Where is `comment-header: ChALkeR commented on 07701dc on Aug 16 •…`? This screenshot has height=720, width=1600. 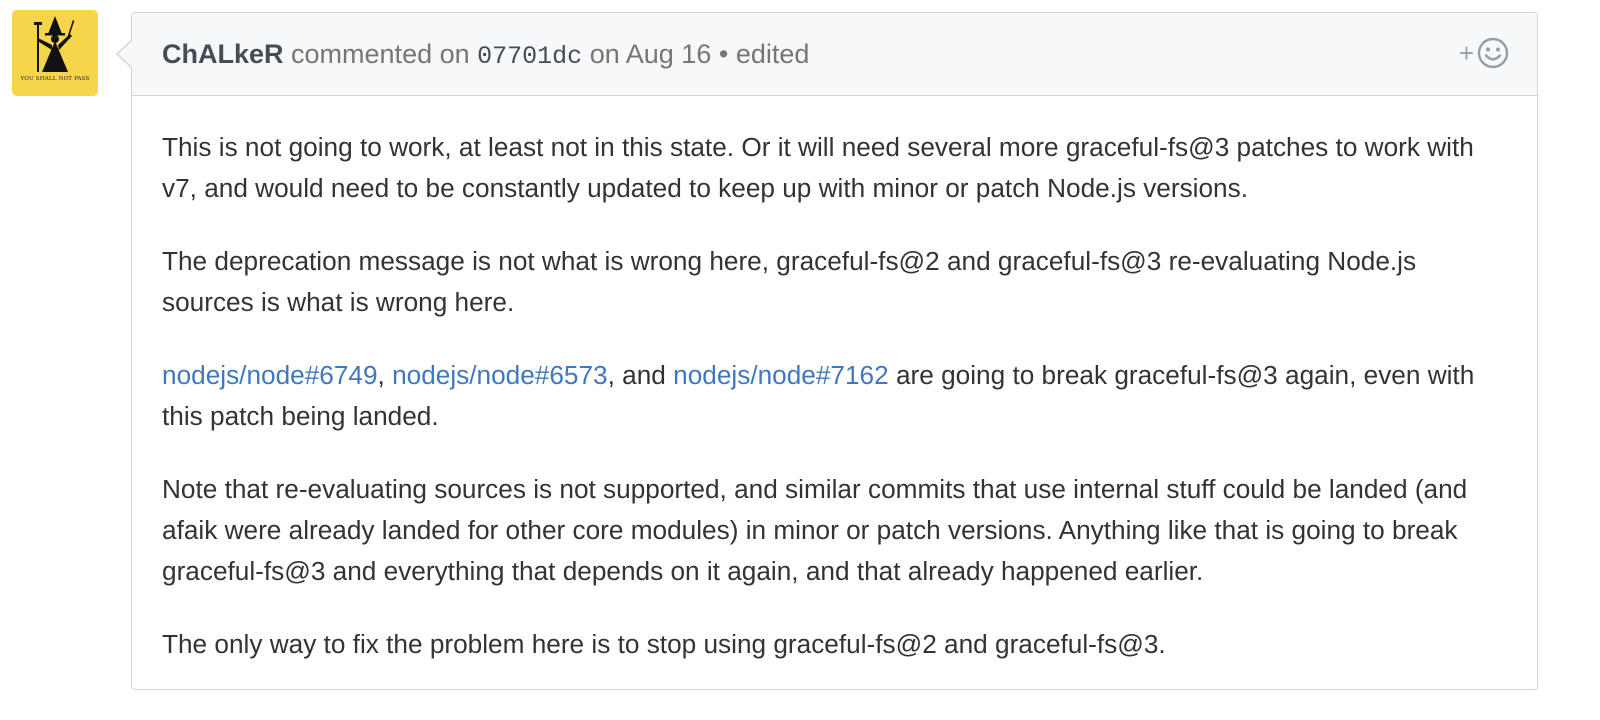
comment-header: ChALkeR commented on 07701dc on Aug 16 •… is located at coordinates (834, 54).